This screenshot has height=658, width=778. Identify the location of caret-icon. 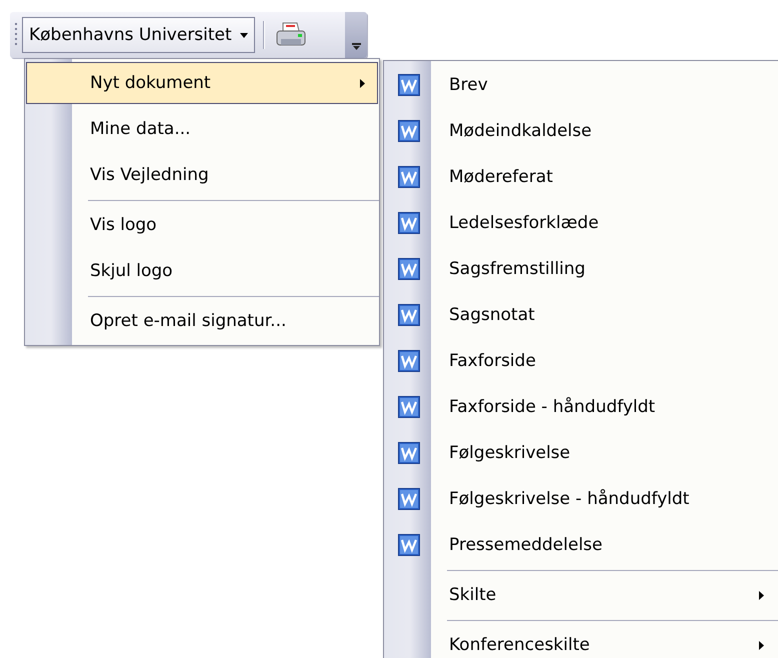
(244, 35).